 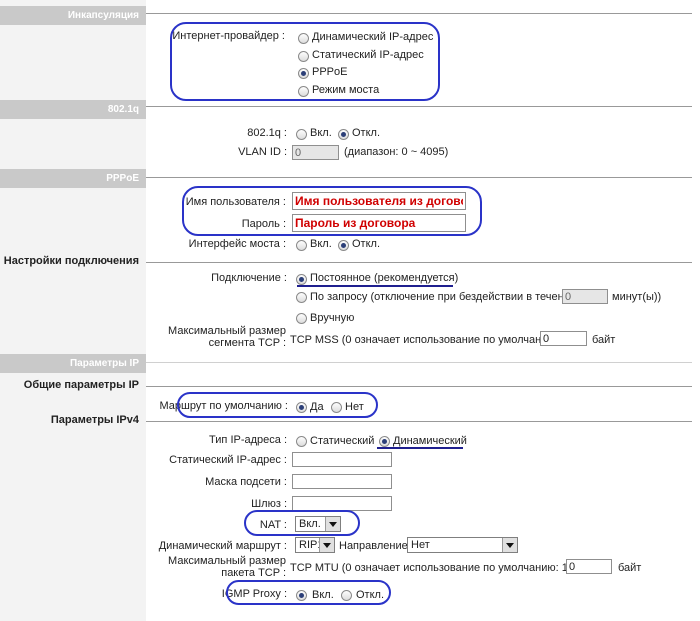 I want to click on idle-minutes-input, so click(x=585, y=296).